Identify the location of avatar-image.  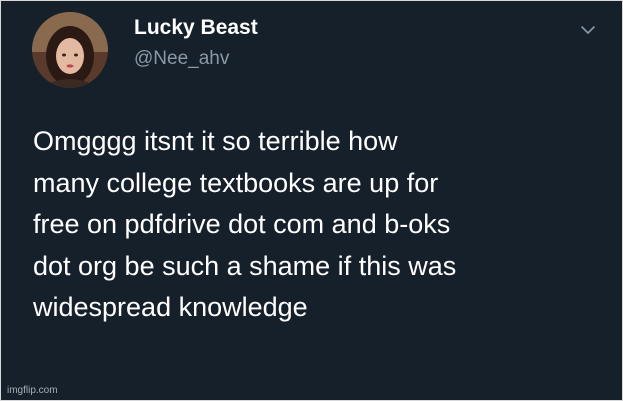
(70, 50).